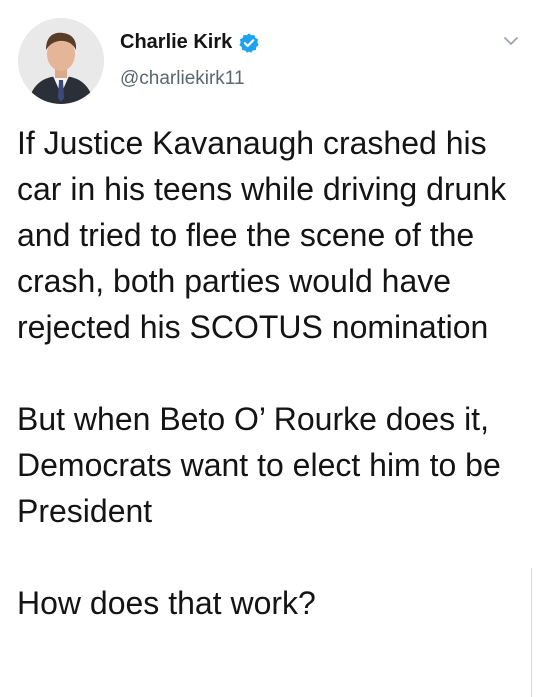 This screenshot has height=697, width=540. I want to click on author-handle: @charliekirk11, so click(182, 79).